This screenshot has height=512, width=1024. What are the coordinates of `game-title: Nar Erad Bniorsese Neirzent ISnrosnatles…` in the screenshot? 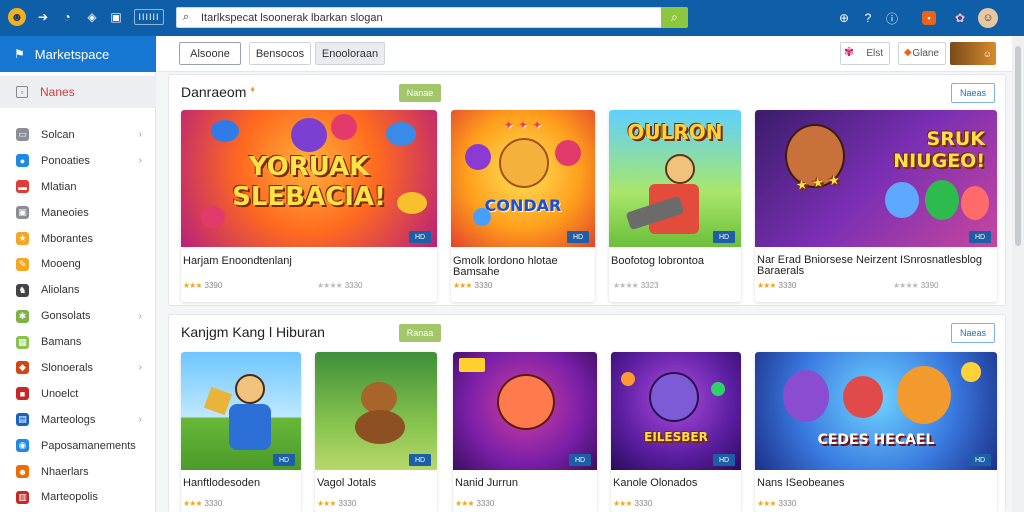 It's located at (875, 266).